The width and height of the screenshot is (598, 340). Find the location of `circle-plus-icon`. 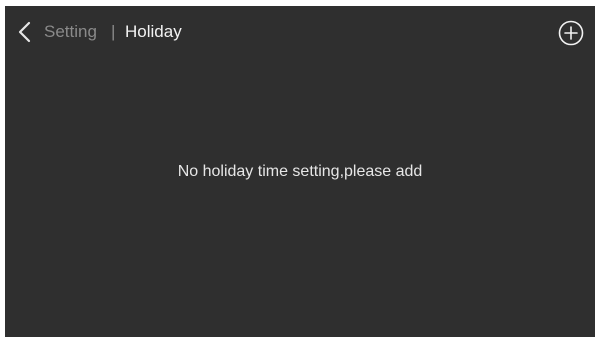

circle-plus-icon is located at coordinates (571, 33).